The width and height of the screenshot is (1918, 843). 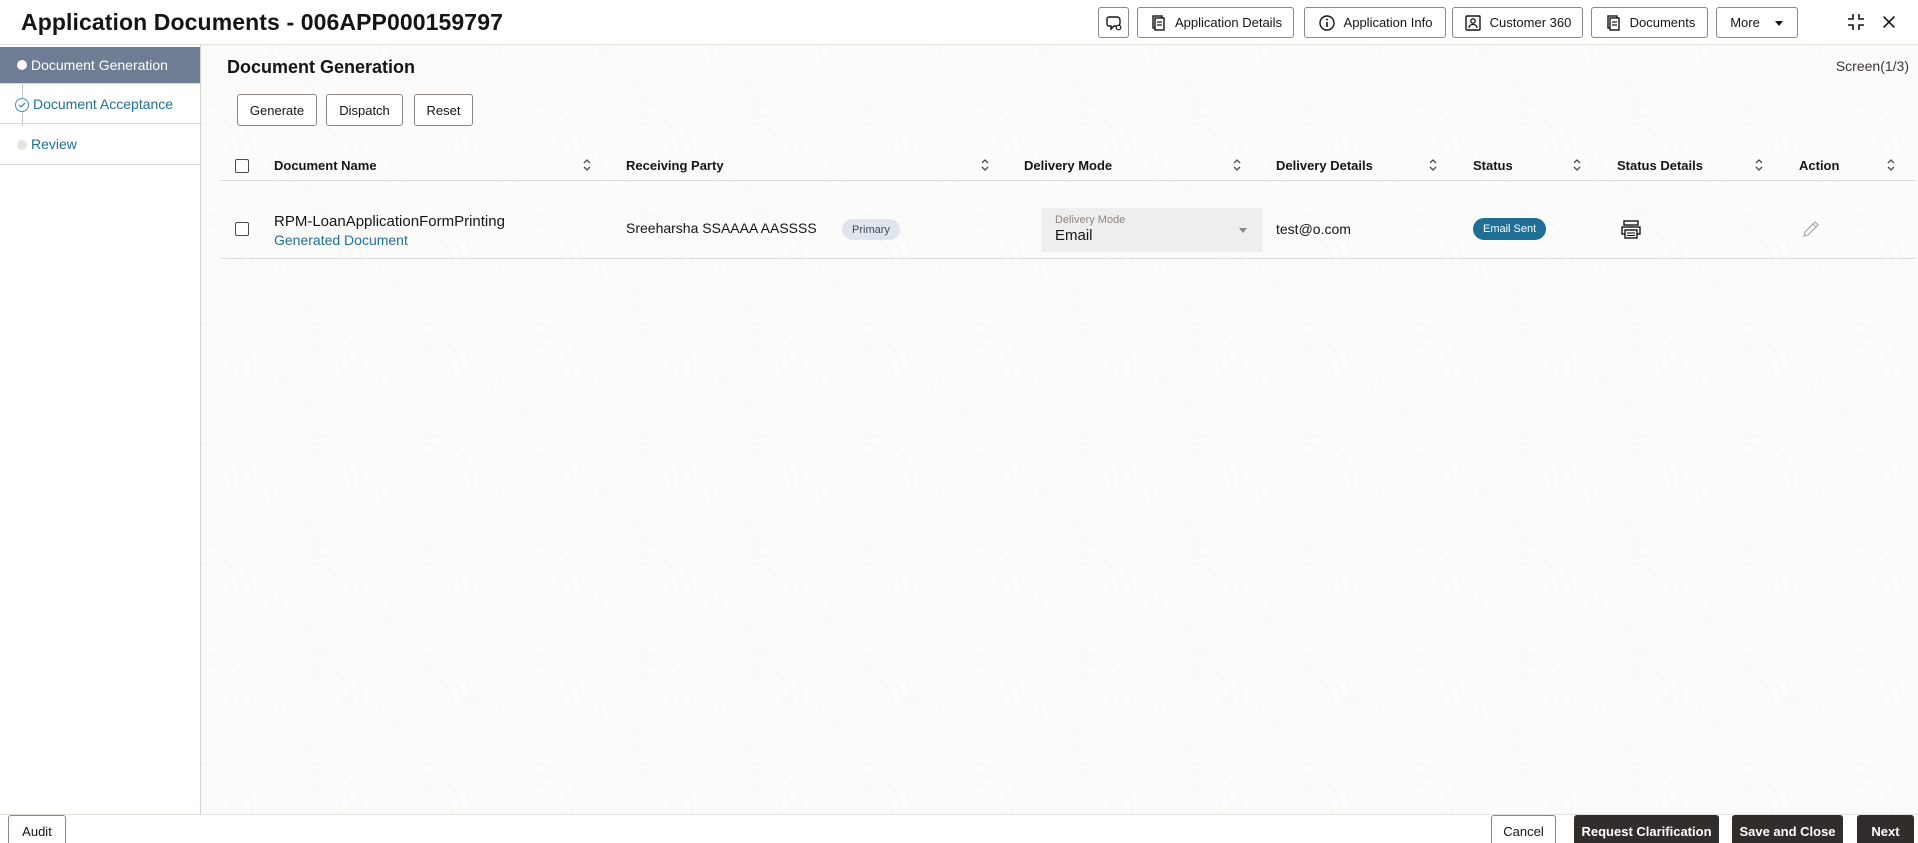 I want to click on step-label: Document Generation, so click(x=99, y=65).